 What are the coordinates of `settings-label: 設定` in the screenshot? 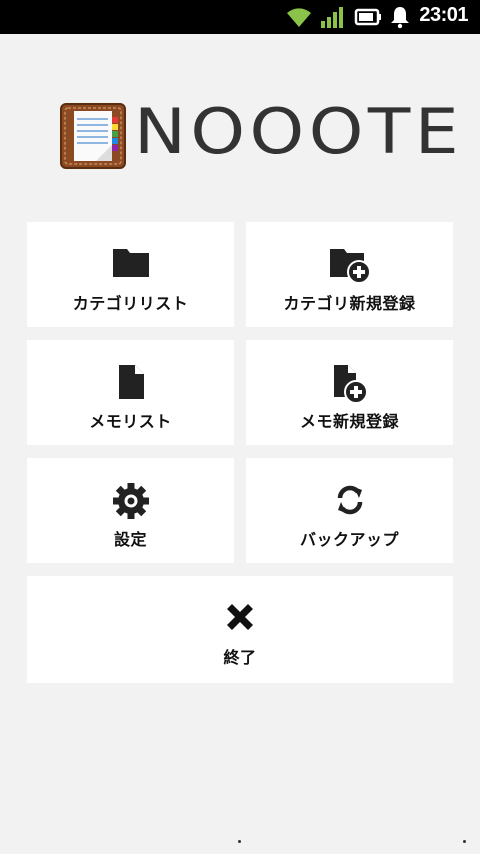 It's located at (130, 539).